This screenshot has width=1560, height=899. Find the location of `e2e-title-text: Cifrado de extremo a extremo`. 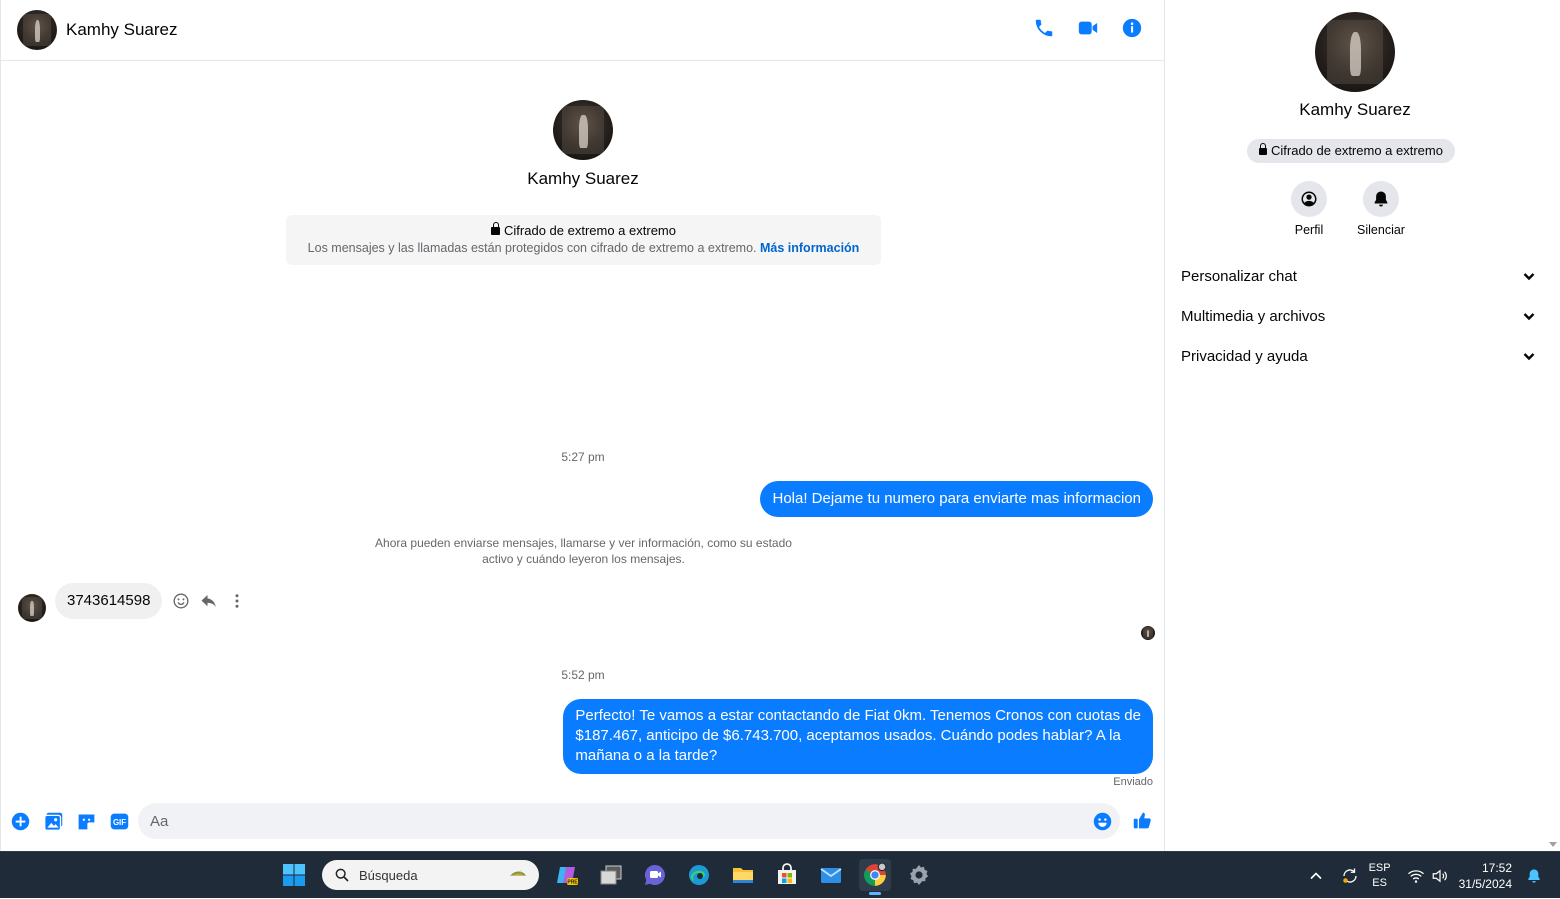

e2e-title-text: Cifrado de extremo a extremo is located at coordinates (590, 230).